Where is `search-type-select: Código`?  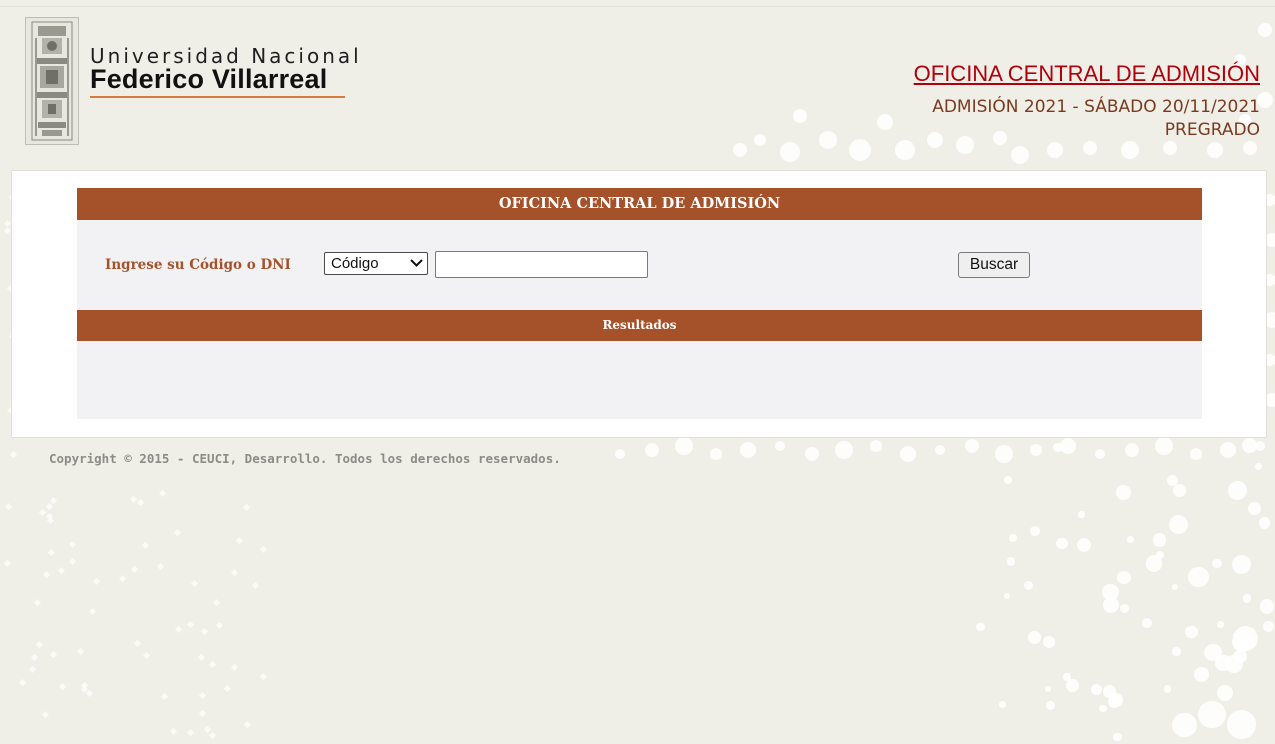
search-type-select: Código is located at coordinates (376, 263).